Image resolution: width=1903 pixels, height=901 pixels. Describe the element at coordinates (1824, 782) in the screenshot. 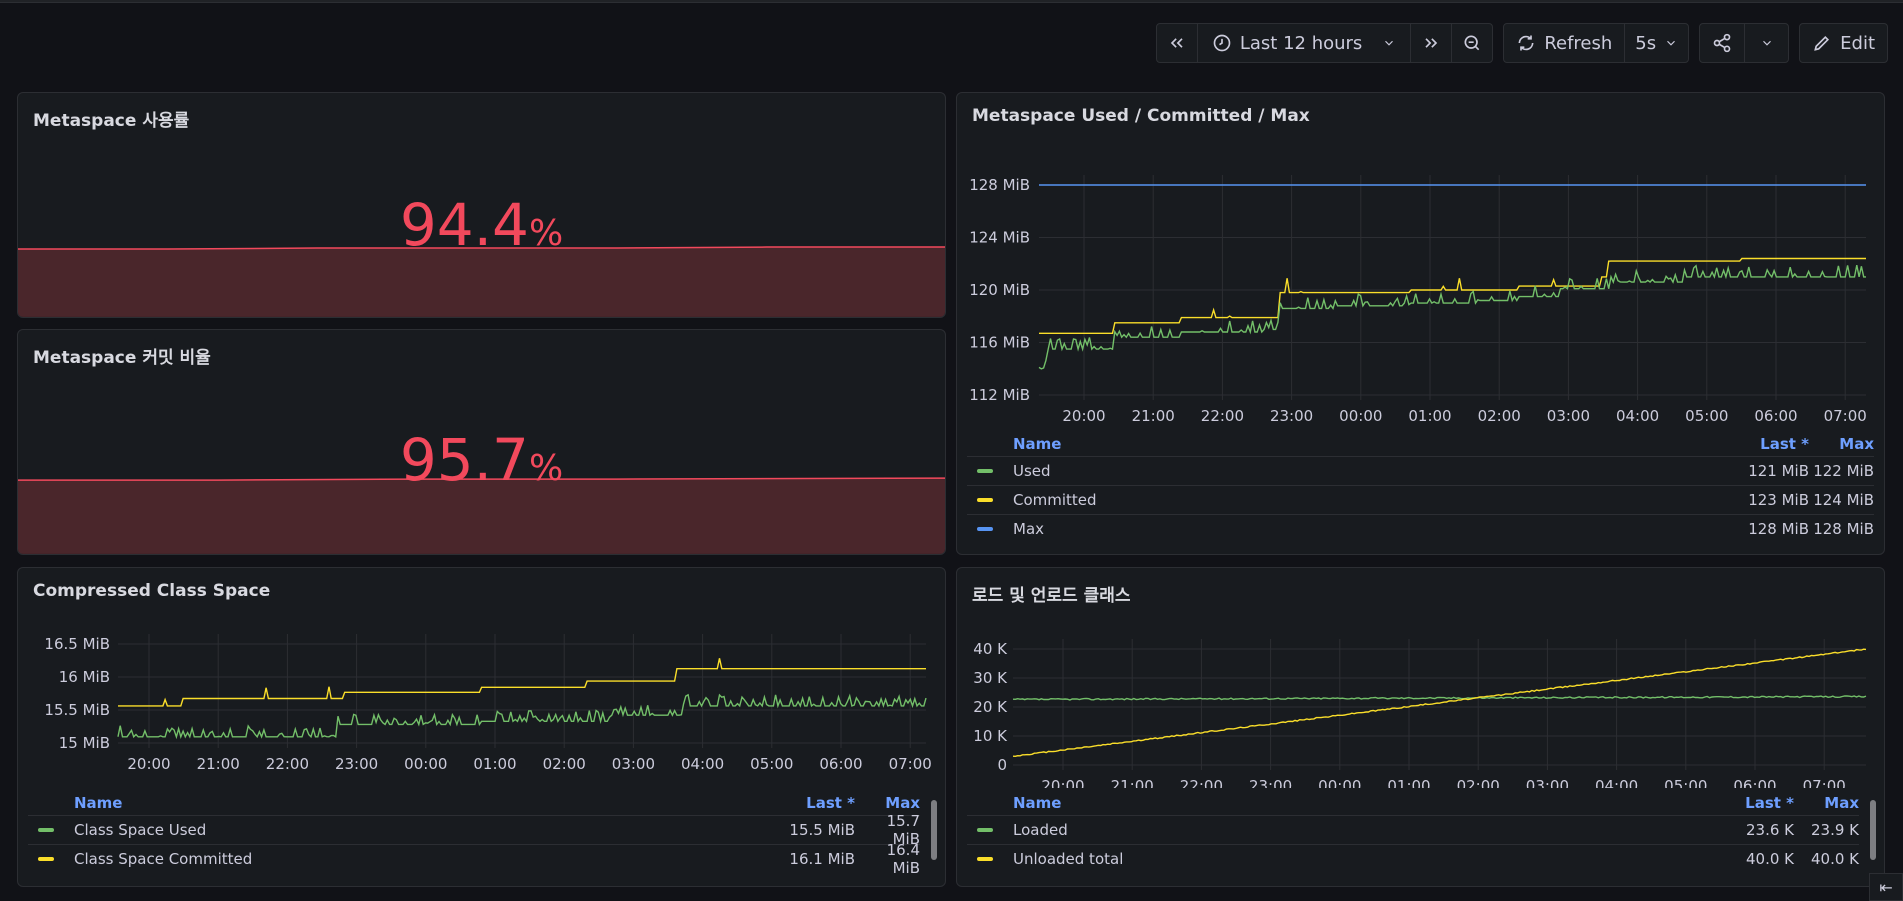

I see `x-tick-label: 07:00` at that location.